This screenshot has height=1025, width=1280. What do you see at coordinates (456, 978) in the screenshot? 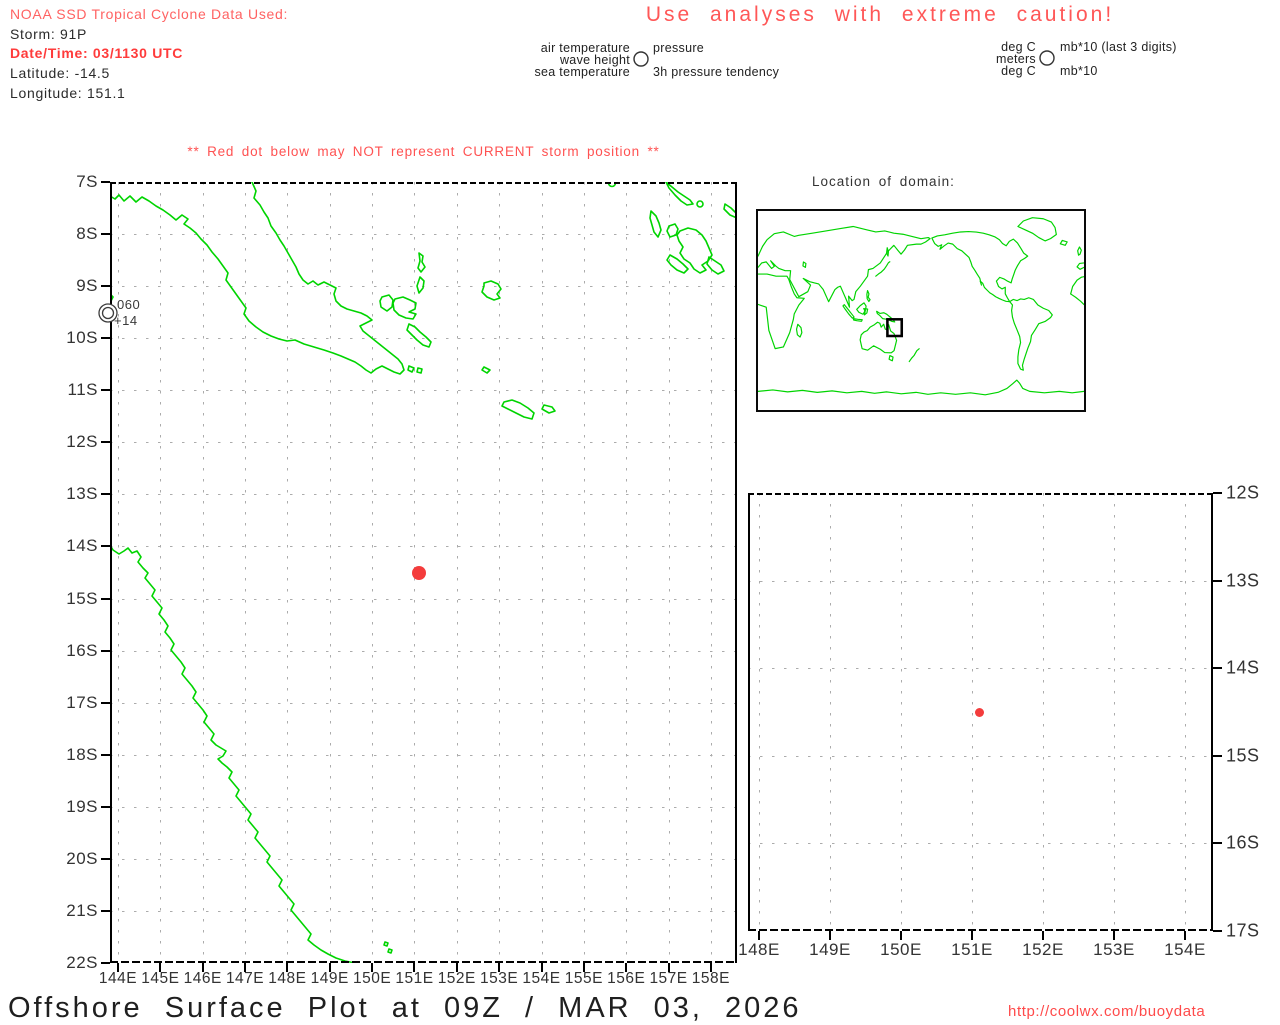
I see `lon-tick-label: 152E` at bounding box center [456, 978].